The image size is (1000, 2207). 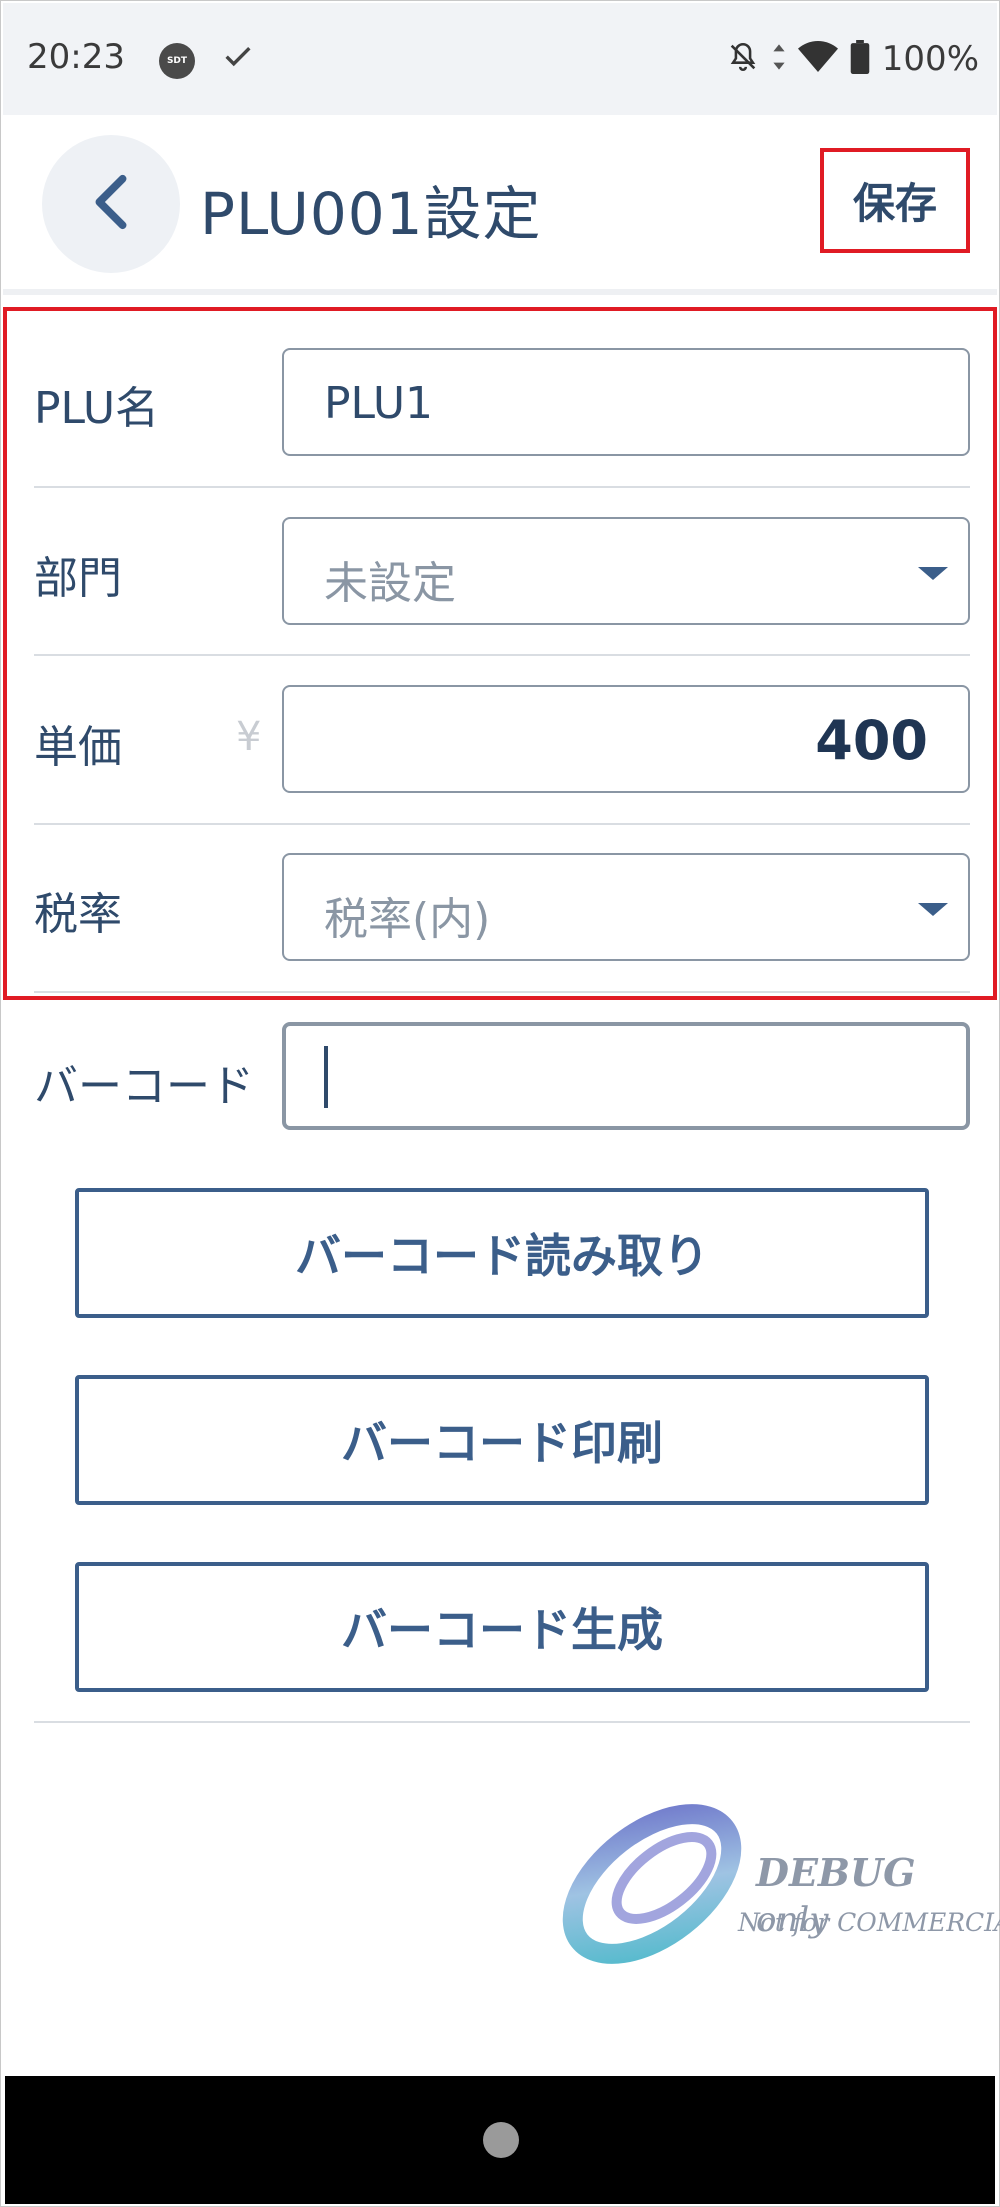 I want to click on department-select: 未設定, so click(x=626, y=571).